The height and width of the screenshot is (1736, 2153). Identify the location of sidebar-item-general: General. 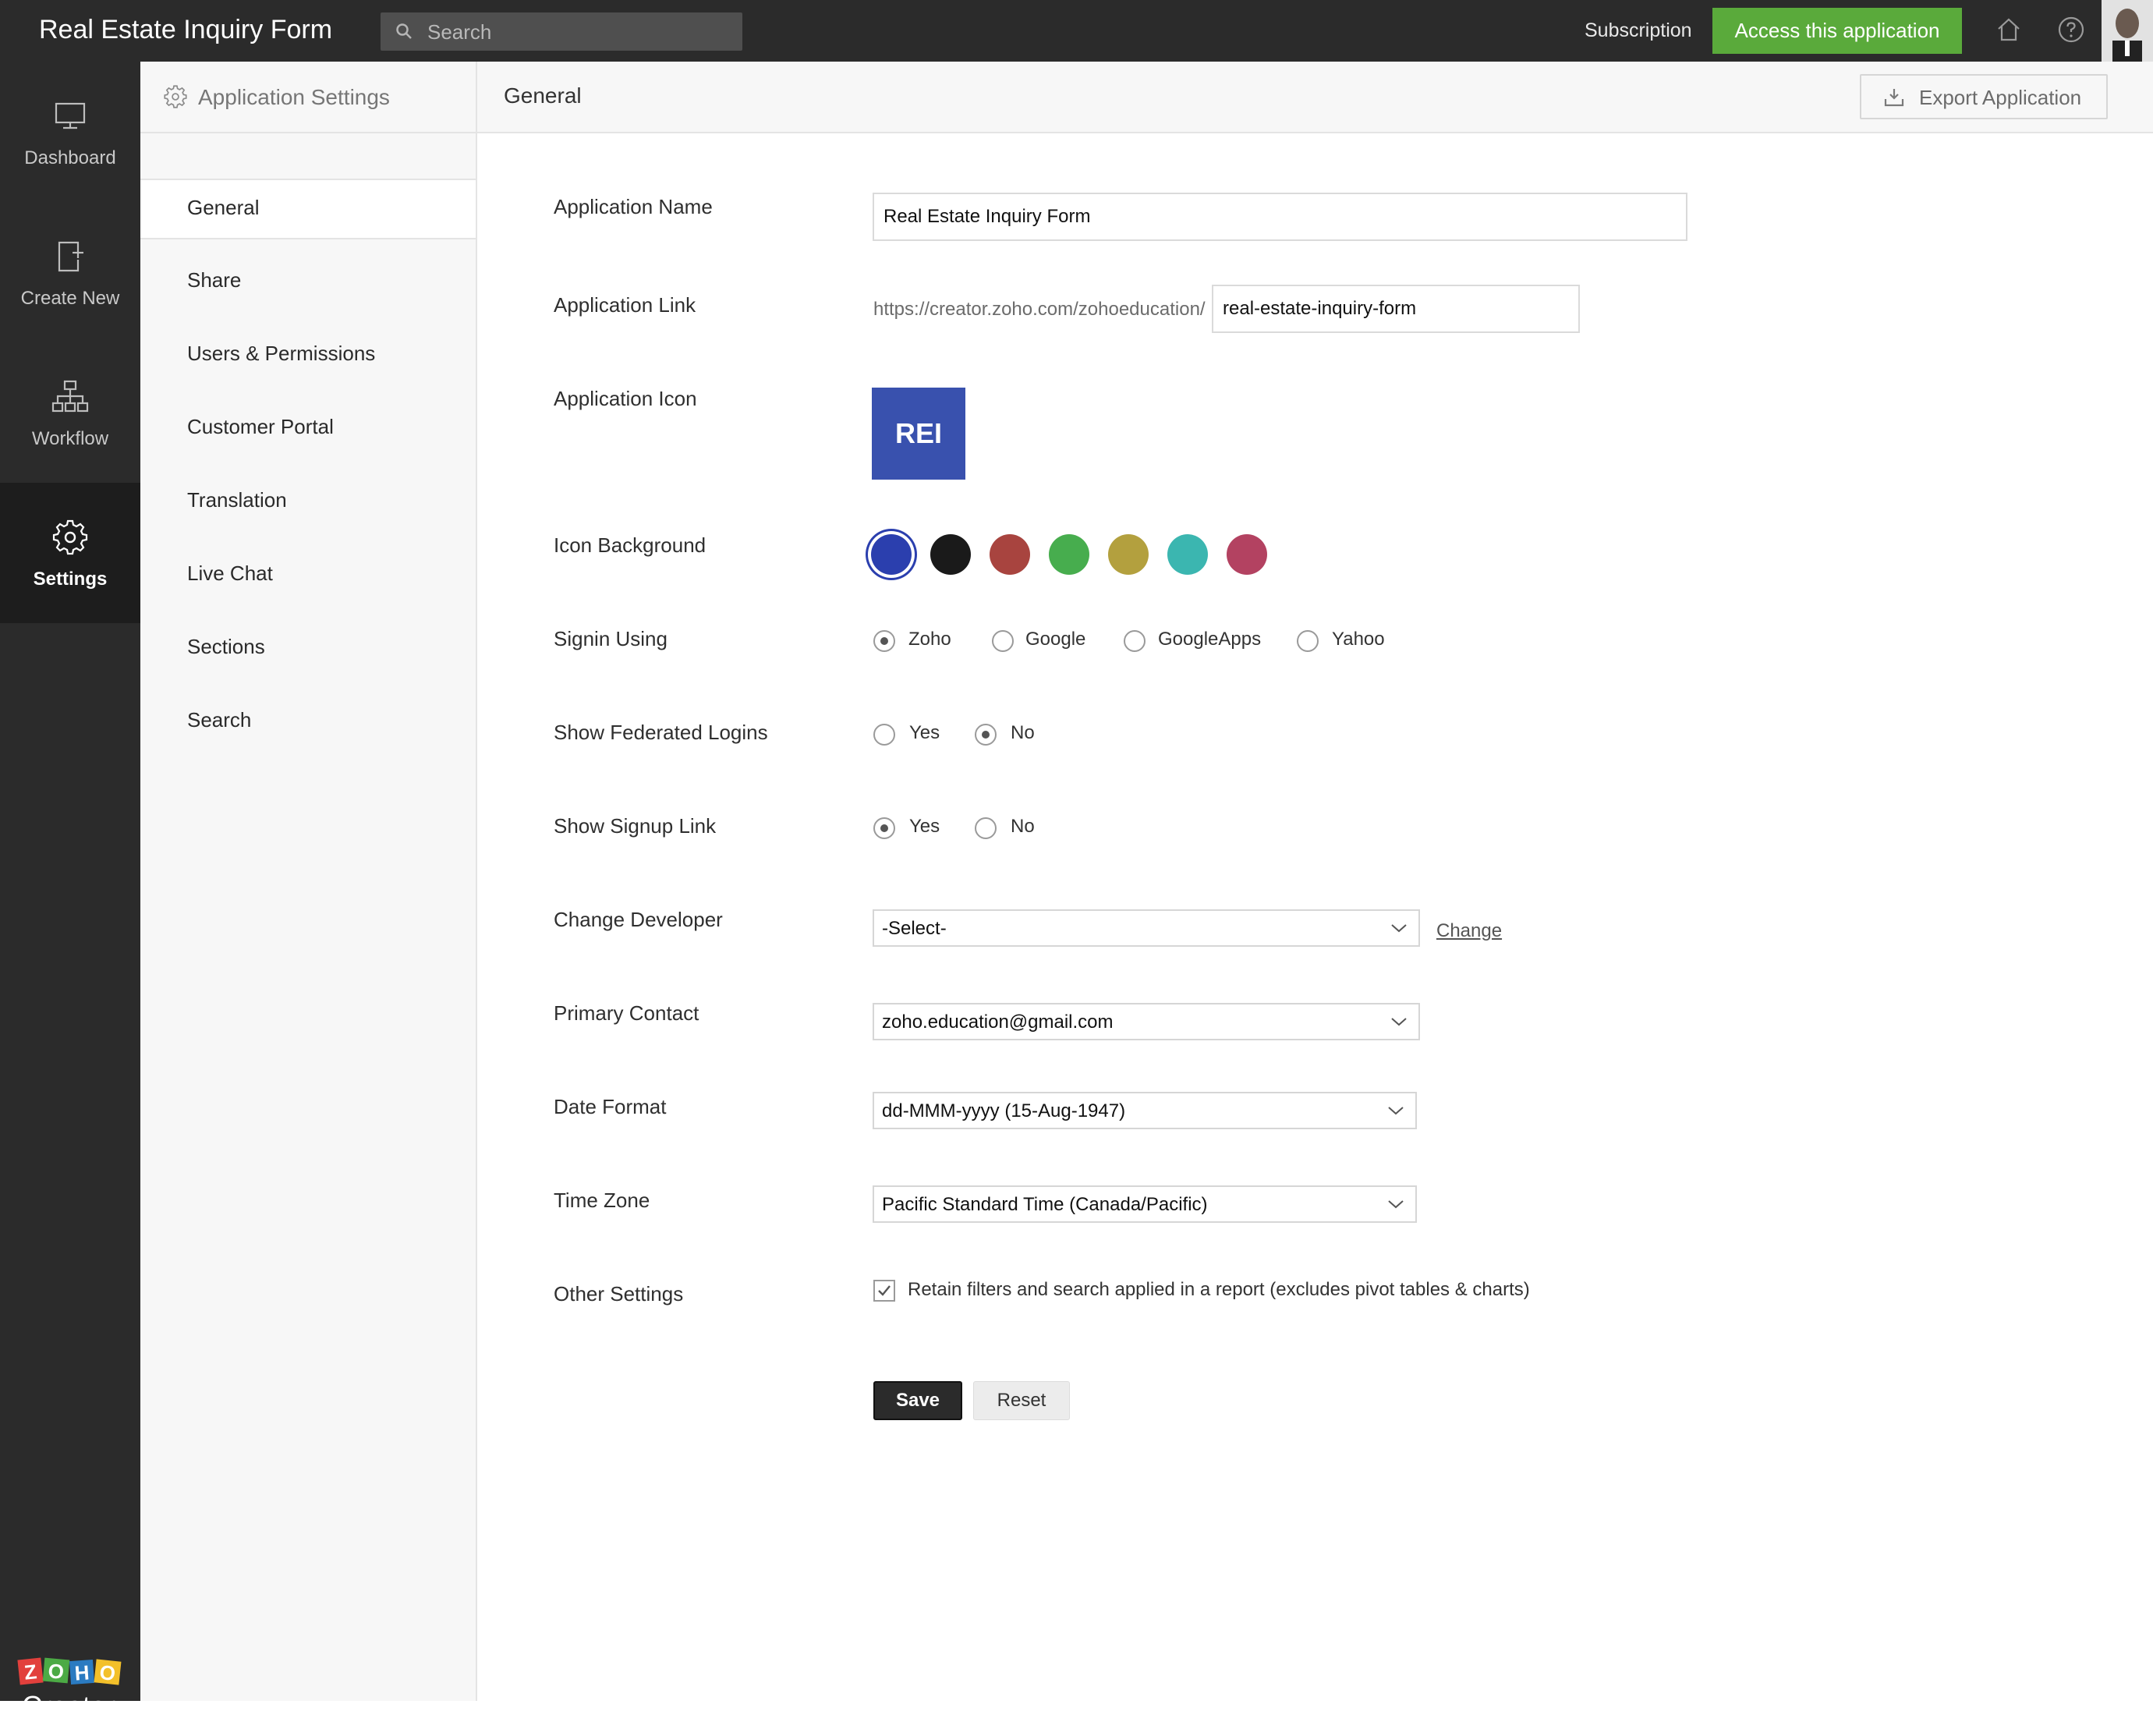
(308, 209).